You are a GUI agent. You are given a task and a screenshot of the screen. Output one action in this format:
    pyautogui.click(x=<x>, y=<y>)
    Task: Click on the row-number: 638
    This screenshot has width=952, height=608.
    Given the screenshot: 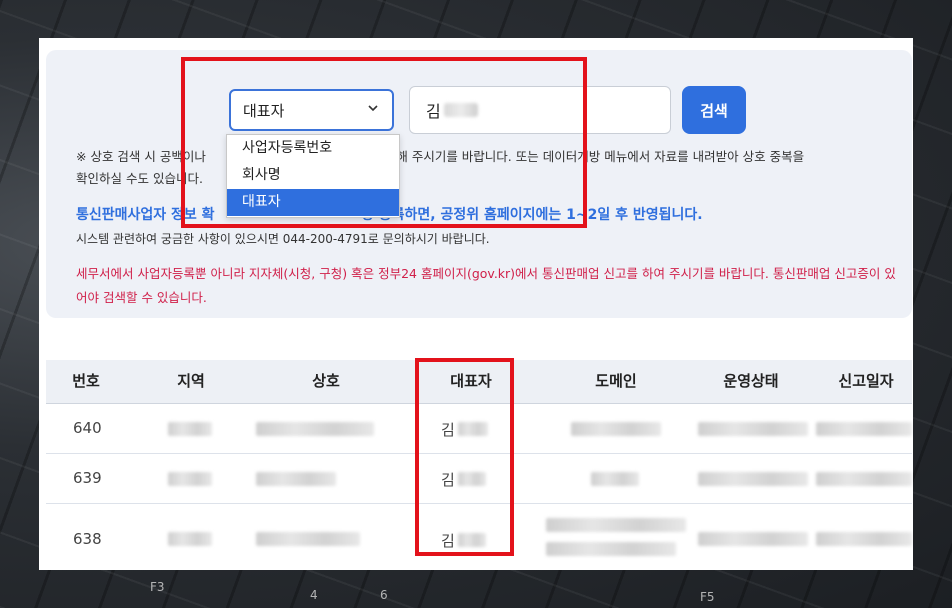 What is the action you would take?
    pyautogui.click(x=87, y=539)
    